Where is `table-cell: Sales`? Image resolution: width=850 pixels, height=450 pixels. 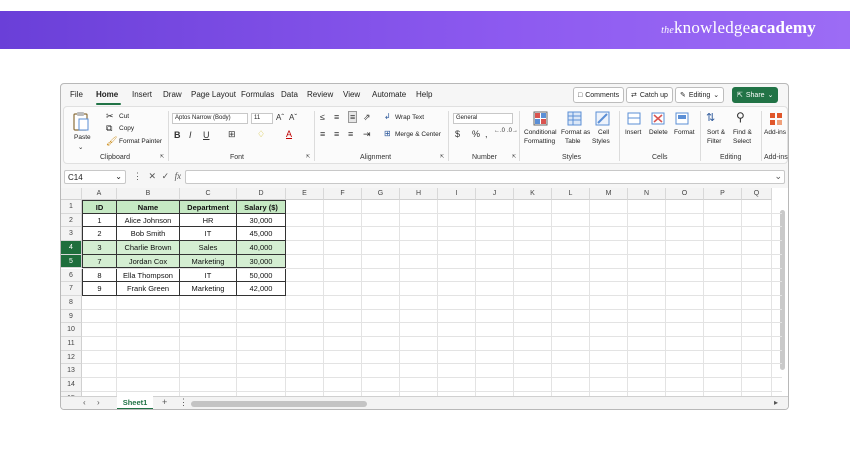
table-cell: Sales is located at coordinates (208, 248).